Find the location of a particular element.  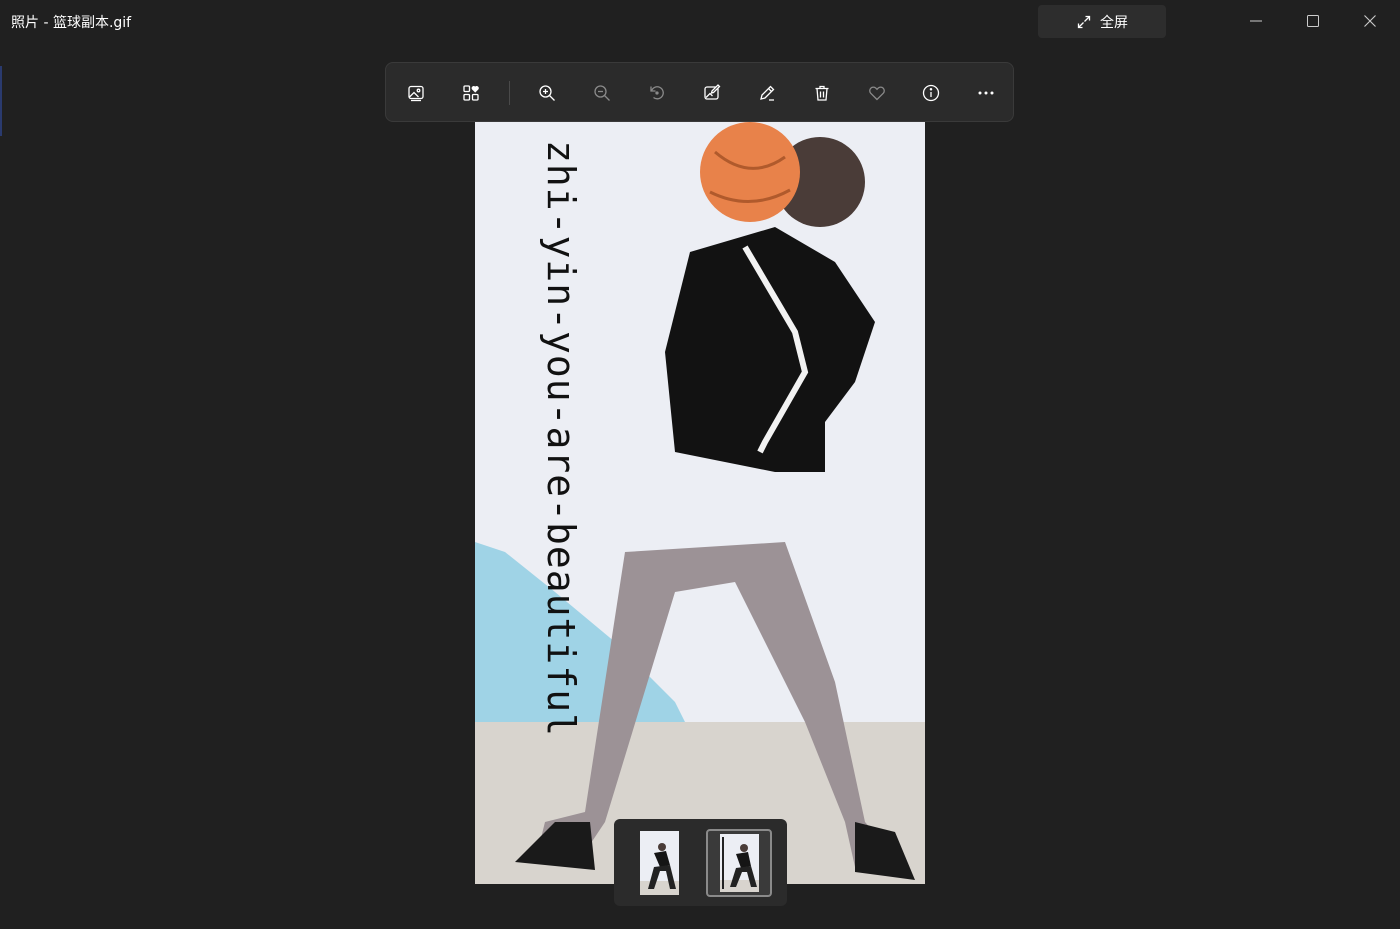

zoom-in-icon is located at coordinates (547, 93).